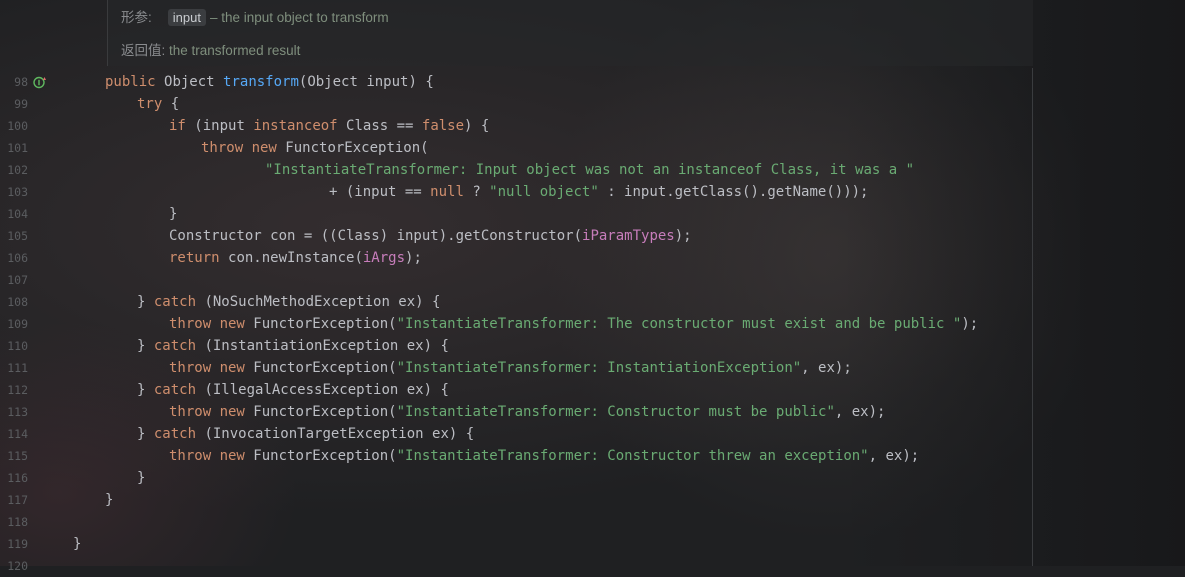 The image size is (1185, 577). I want to click on line-number: 117, so click(17, 500).